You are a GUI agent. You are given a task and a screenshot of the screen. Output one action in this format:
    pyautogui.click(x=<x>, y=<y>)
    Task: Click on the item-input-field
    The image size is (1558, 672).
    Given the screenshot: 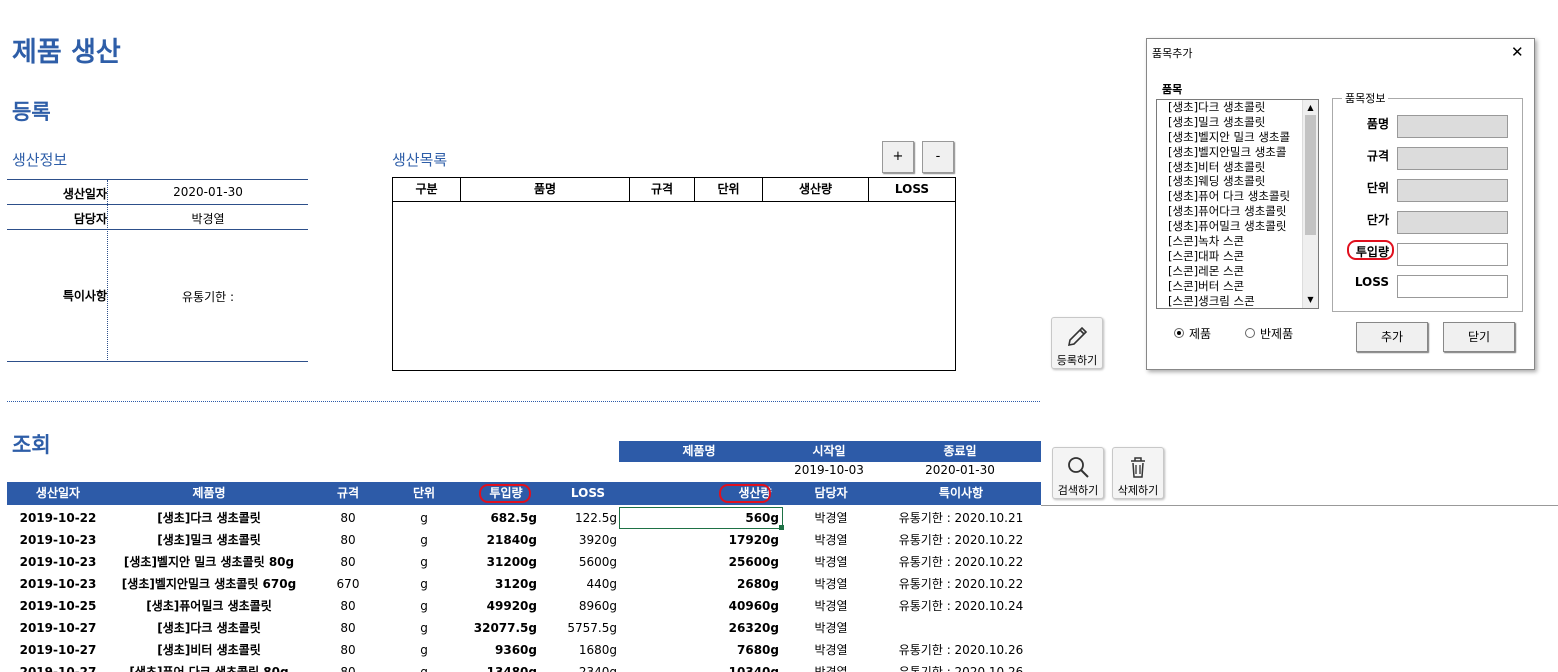 What is the action you would take?
    pyautogui.click(x=1452, y=254)
    